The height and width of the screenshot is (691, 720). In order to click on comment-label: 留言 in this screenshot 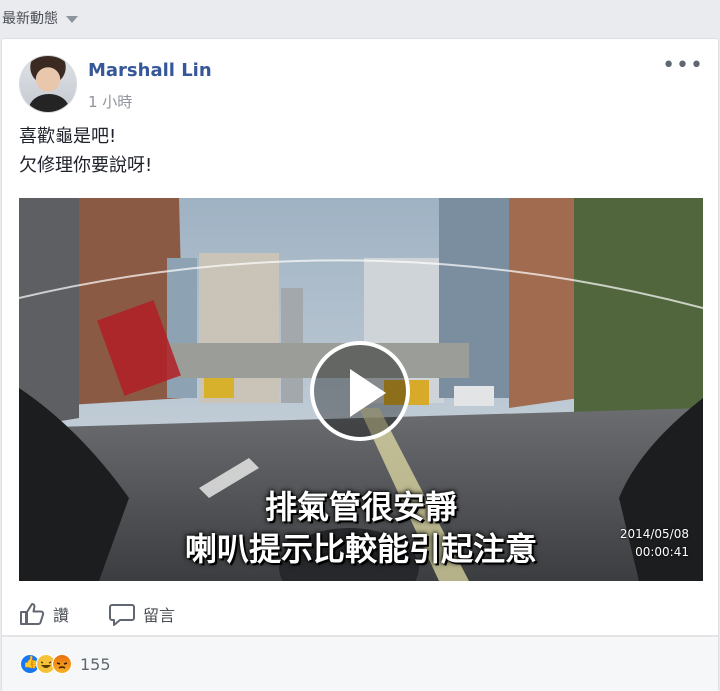, I will do `click(159, 615)`.